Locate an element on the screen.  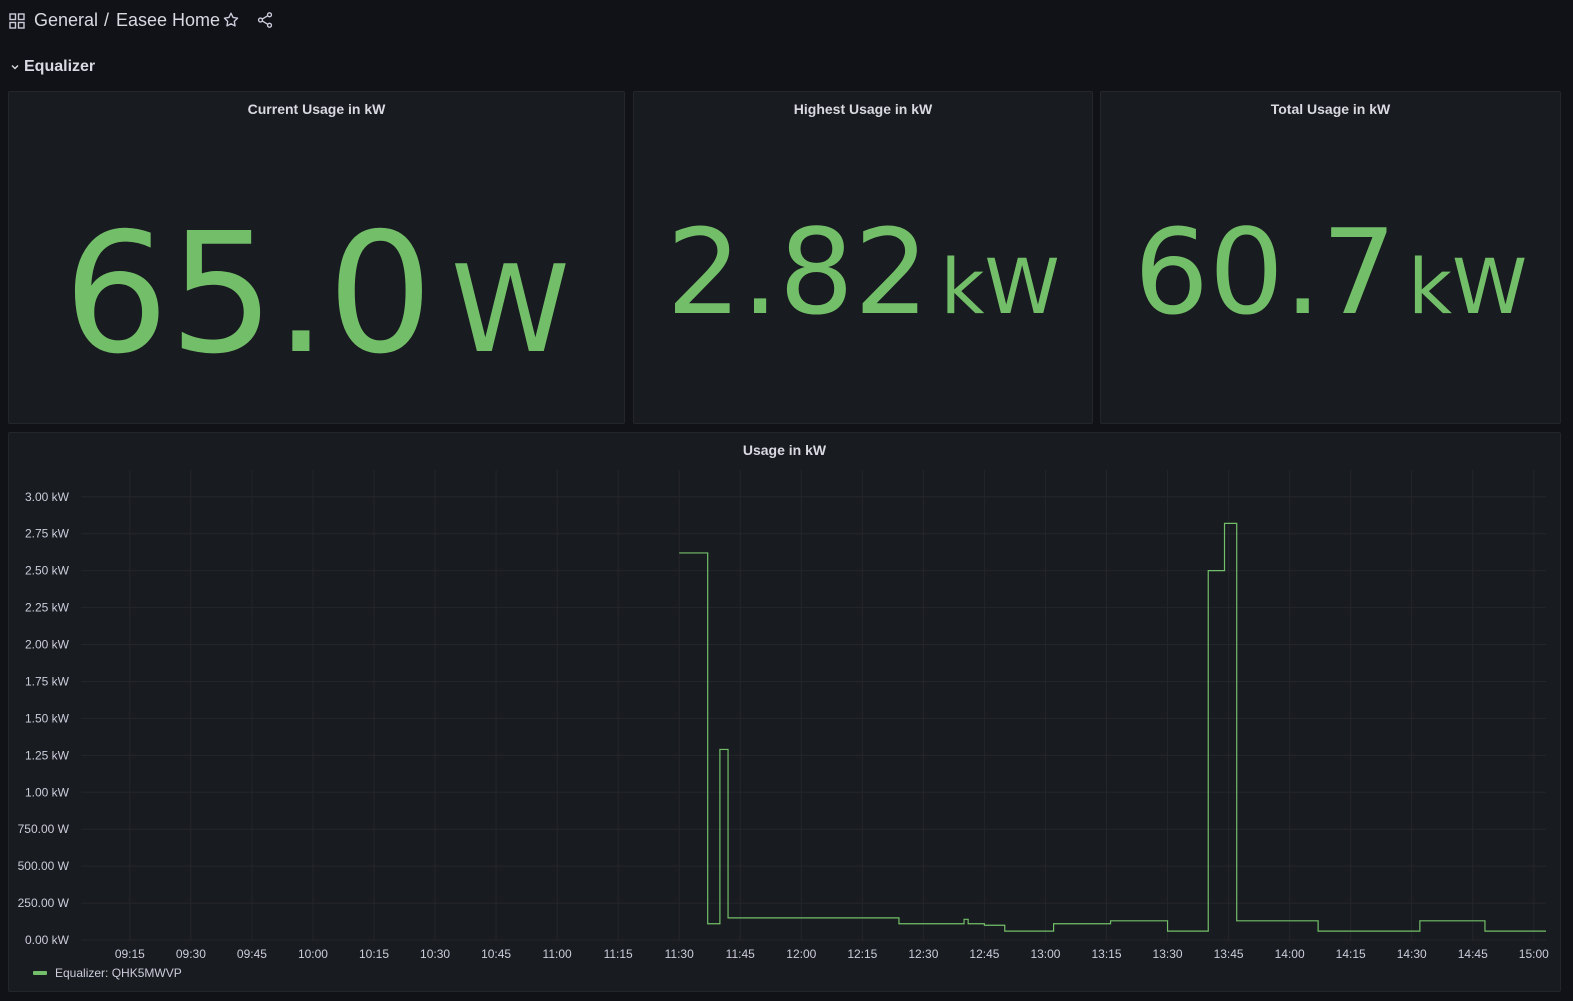
legend-swatch is located at coordinates (40, 973).